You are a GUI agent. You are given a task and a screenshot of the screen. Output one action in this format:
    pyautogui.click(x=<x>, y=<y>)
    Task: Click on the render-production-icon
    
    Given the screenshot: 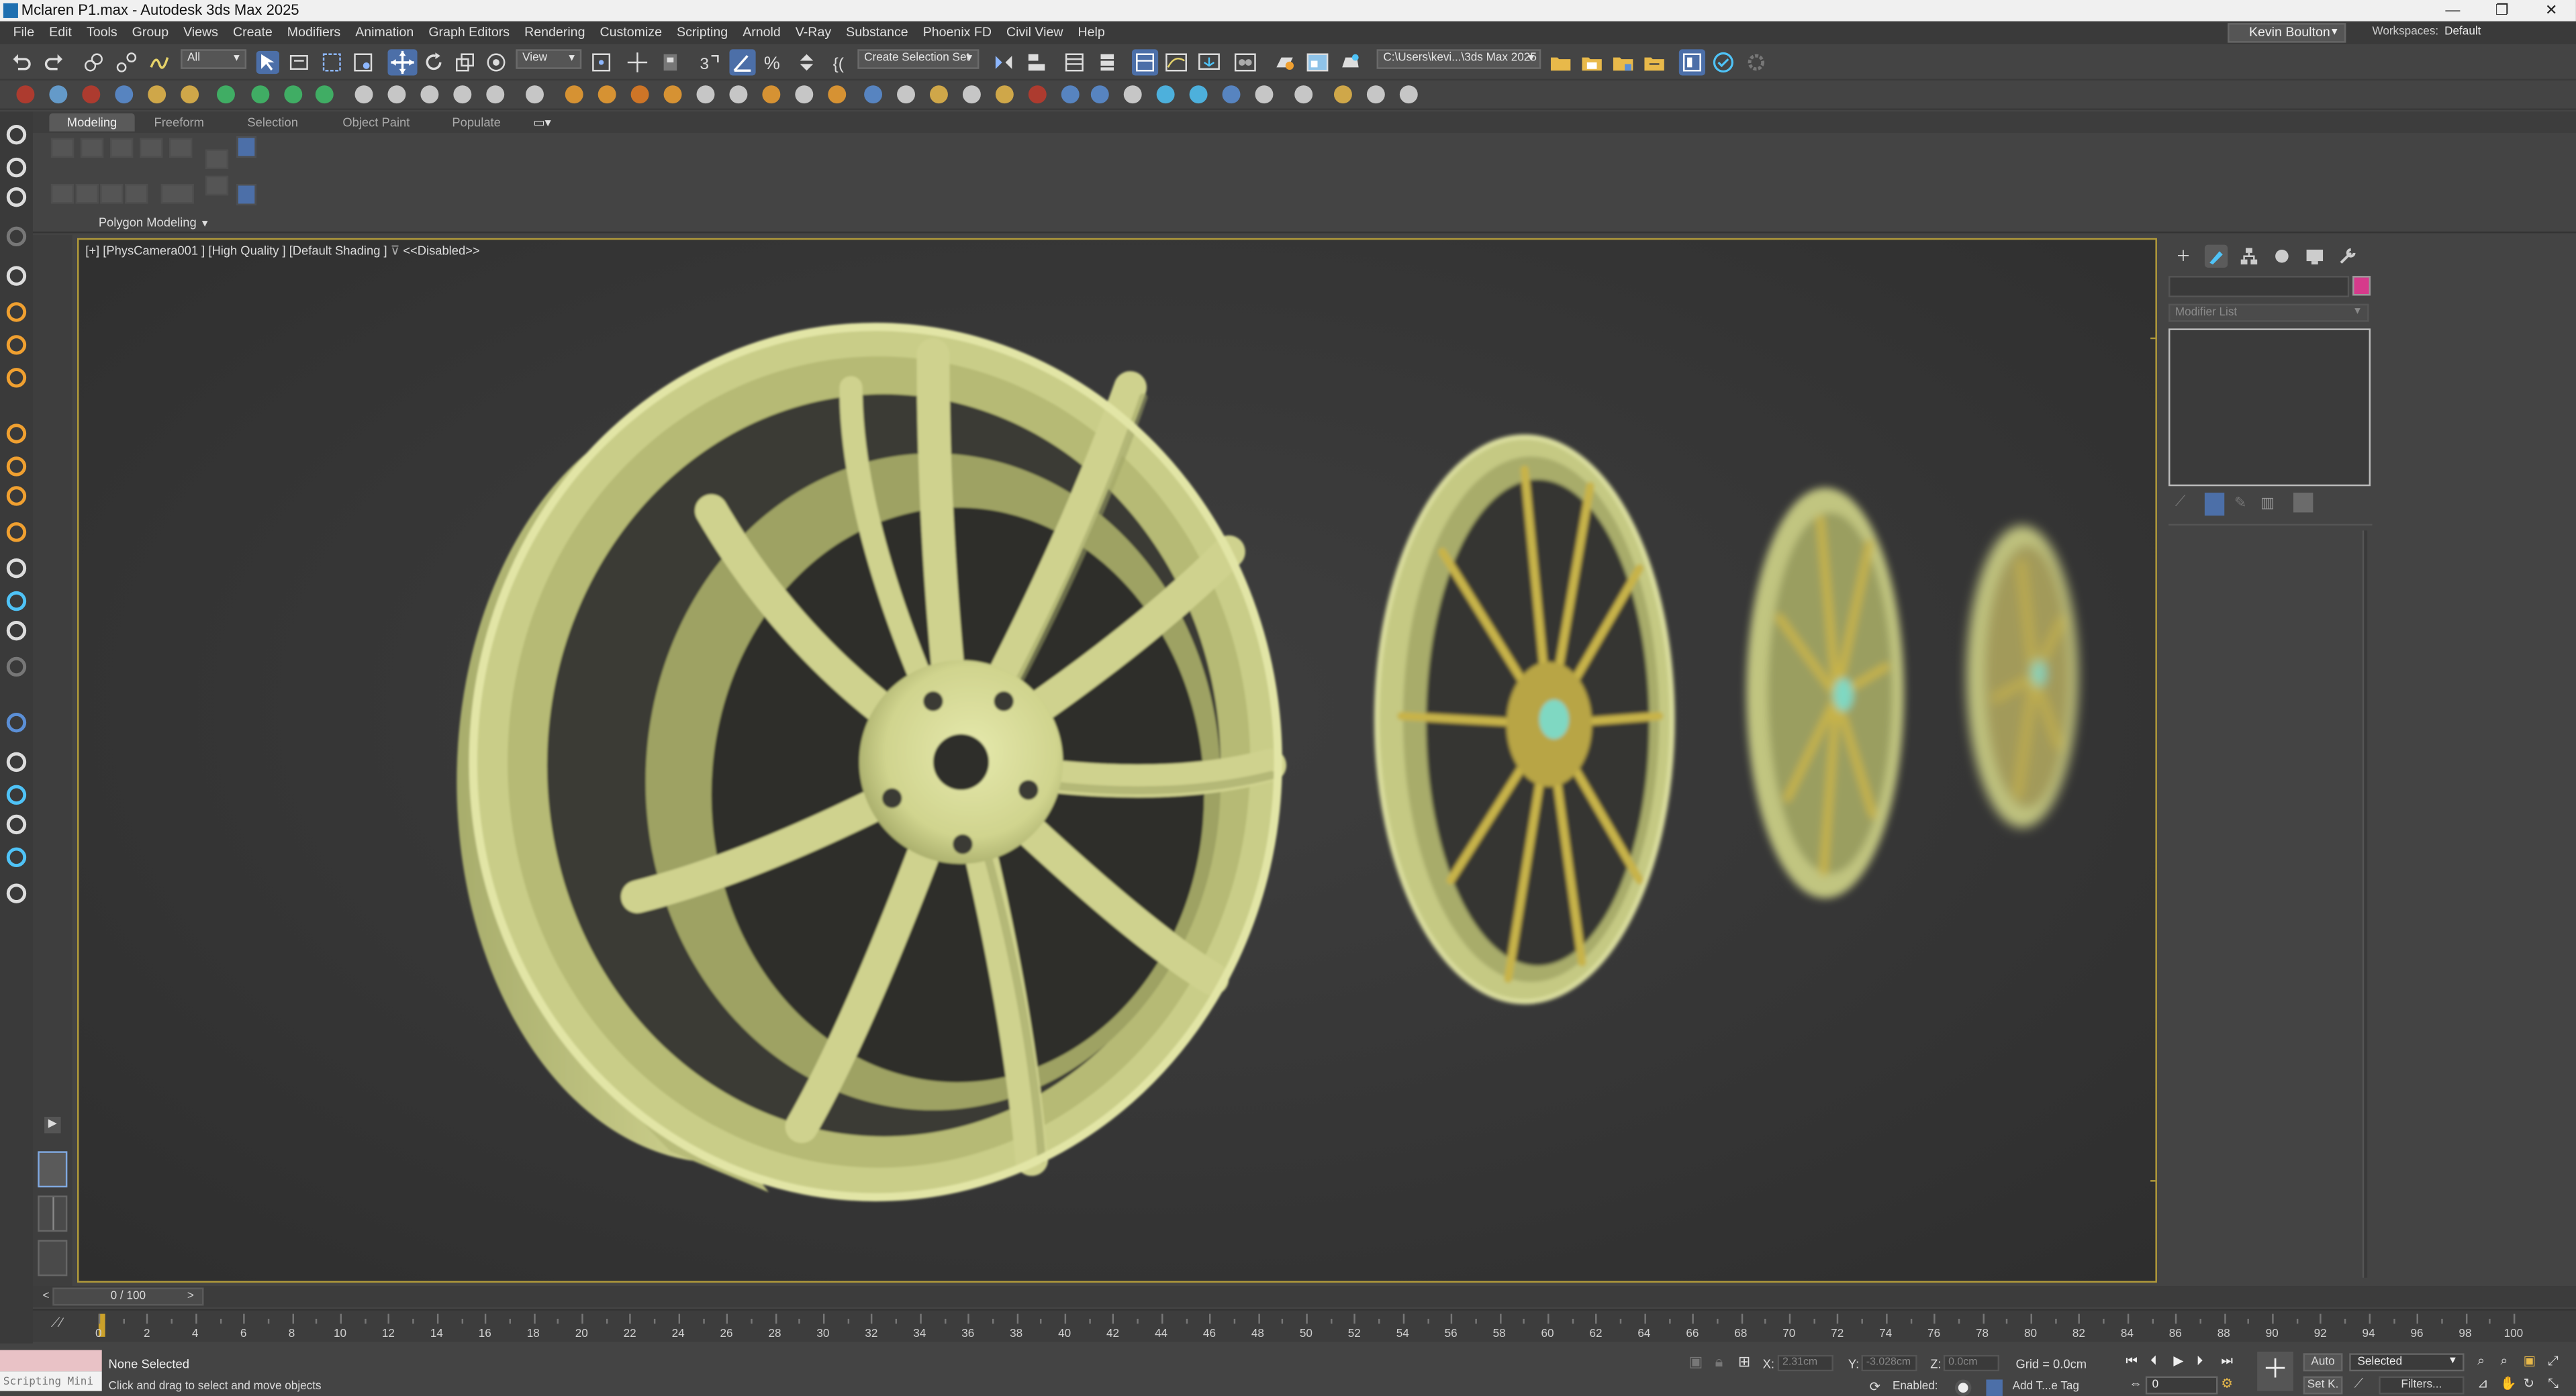 What is the action you would take?
    pyautogui.click(x=1350, y=62)
    